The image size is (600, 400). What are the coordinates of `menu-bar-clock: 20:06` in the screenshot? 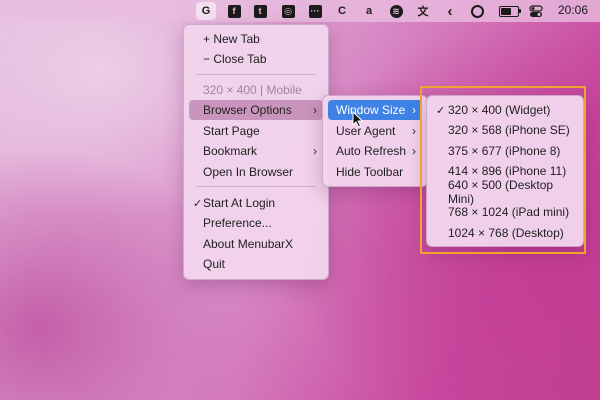 It's located at (573, 10).